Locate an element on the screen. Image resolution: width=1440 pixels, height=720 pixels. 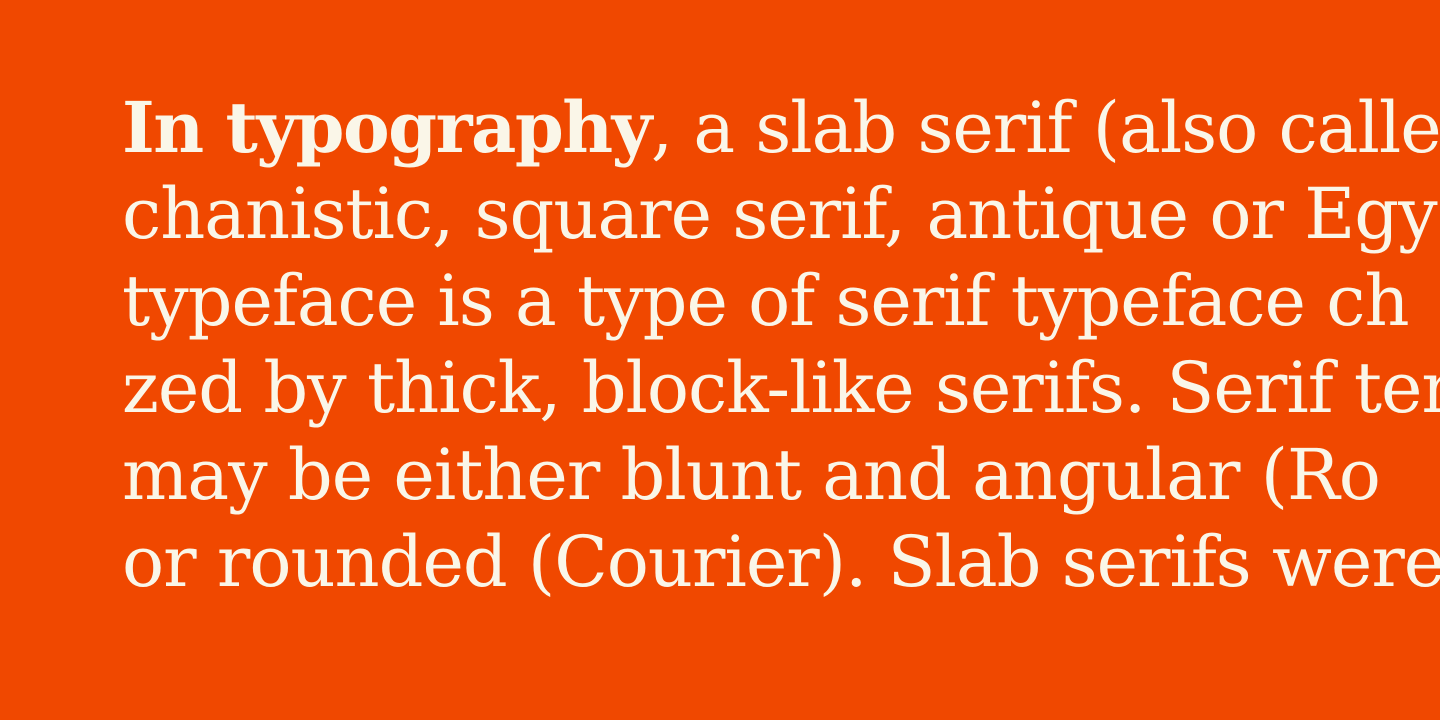
specimen-line-1-rest: , a slab serif (also calle is located at coordinates (1045, 128).